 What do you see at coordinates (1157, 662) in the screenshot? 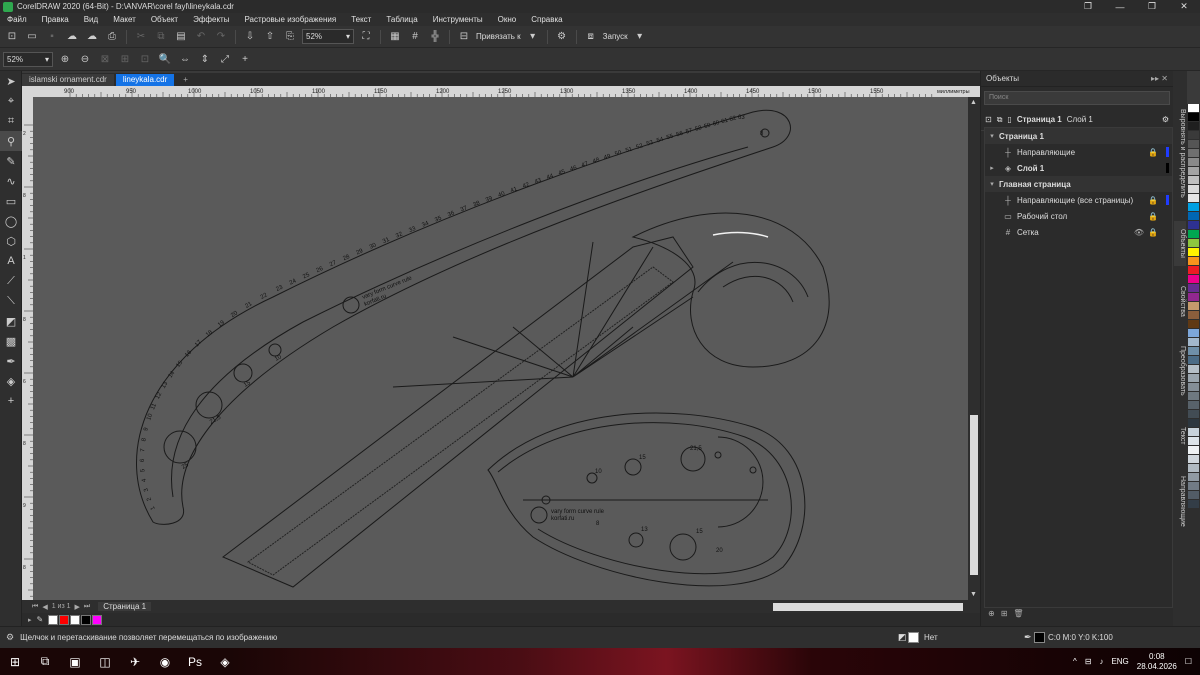
I see `clock: 0:08 28.04.2026` at bounding box center [1157, 662].